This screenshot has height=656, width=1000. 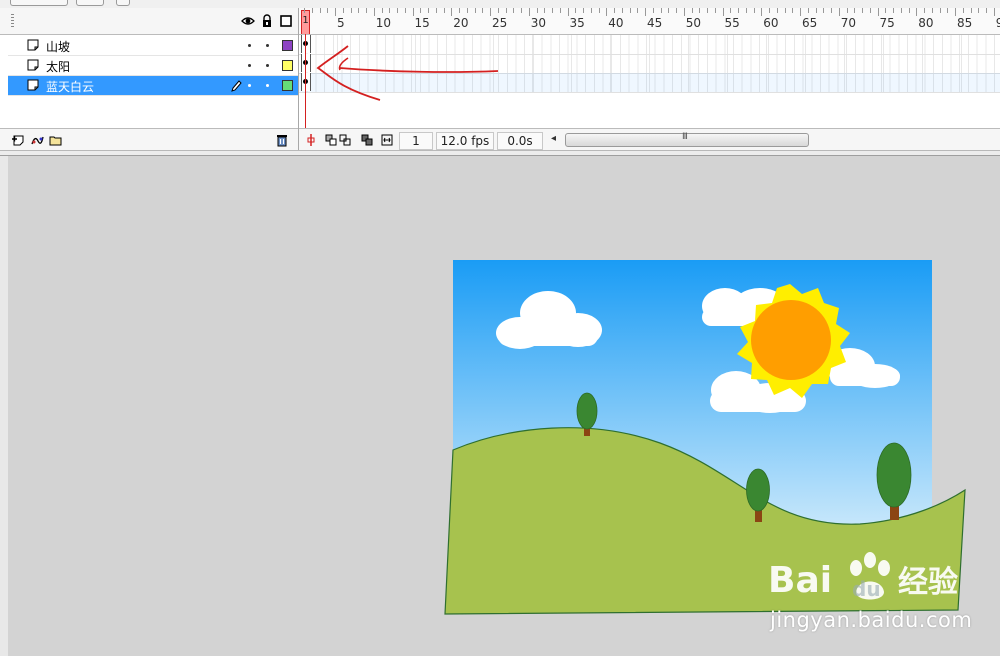 I want to click on center-frame-icon, so click(x=311, y=140).